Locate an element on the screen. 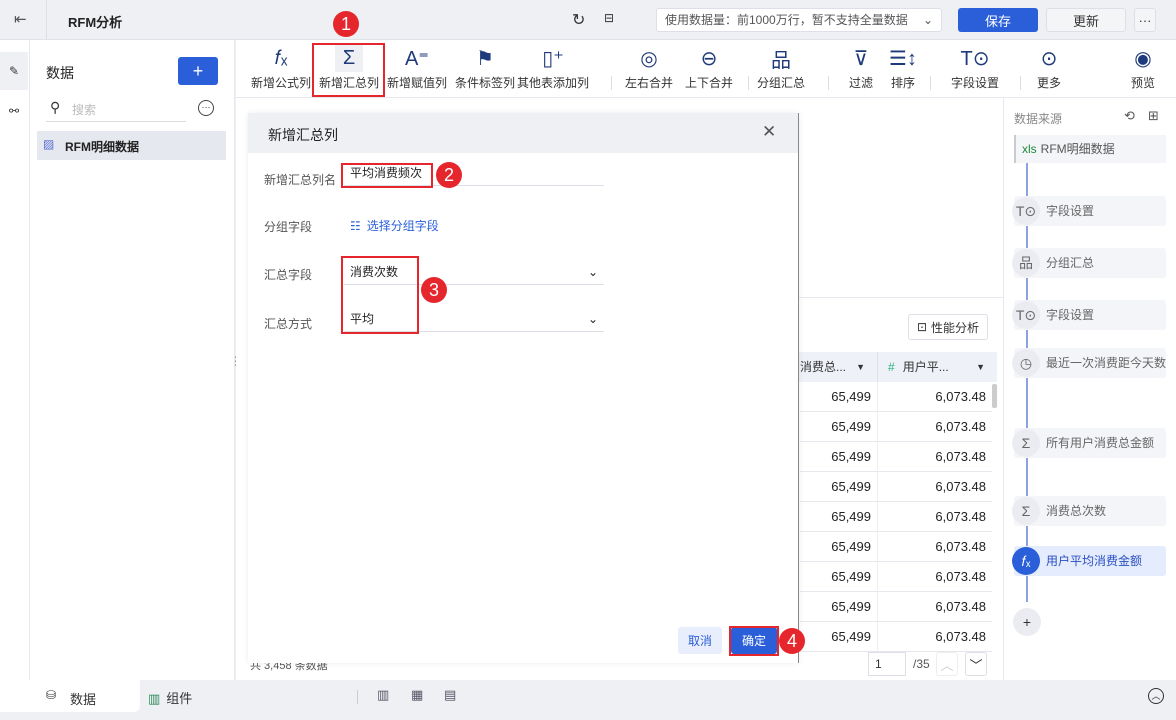  tab-components: ▥ 组件 is located at coordinates (170, 697).